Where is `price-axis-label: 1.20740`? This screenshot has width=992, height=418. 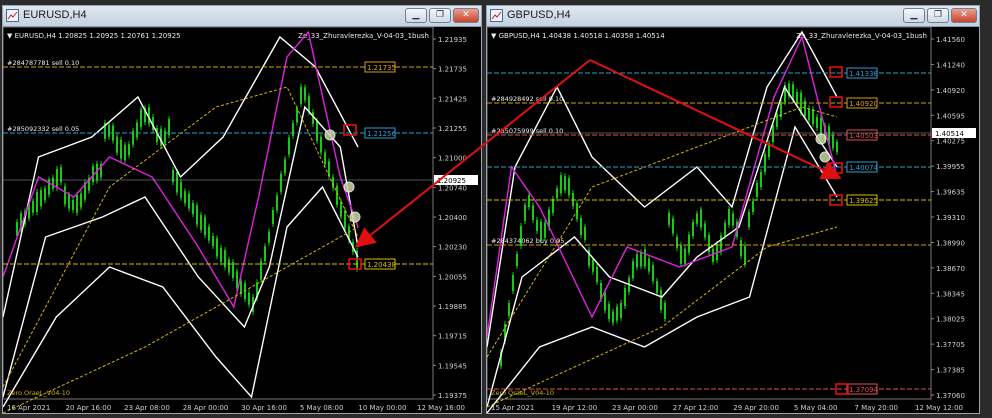
price-axis-label: 1.20740 is located at coordinates (452, 188).